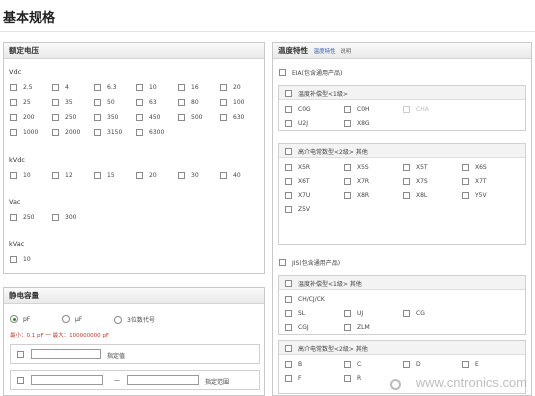 The height and width of the screenshot is (396, 535). What do you see at coordinates (297, 195) in the screenshot?
I see `eia-class2-checkbox-x7u: X7U` at bounding box center [297, 195].